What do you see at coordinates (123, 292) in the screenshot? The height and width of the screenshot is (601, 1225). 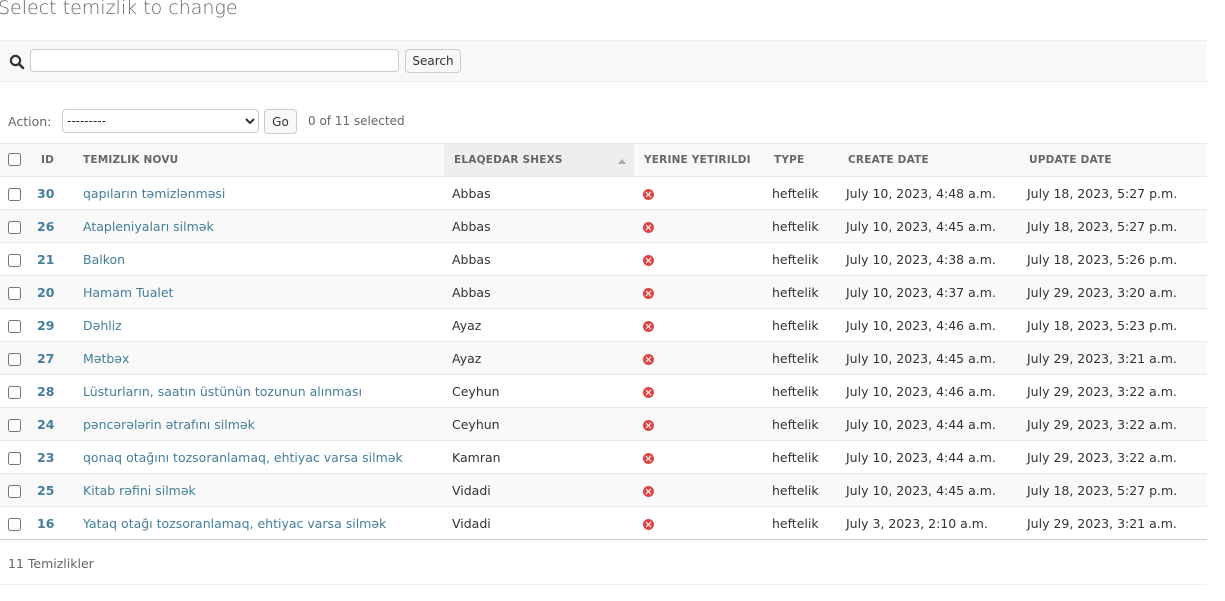 I see `temizlik-novu-link: Hamam Tualet` at bounding box center [123, 292].